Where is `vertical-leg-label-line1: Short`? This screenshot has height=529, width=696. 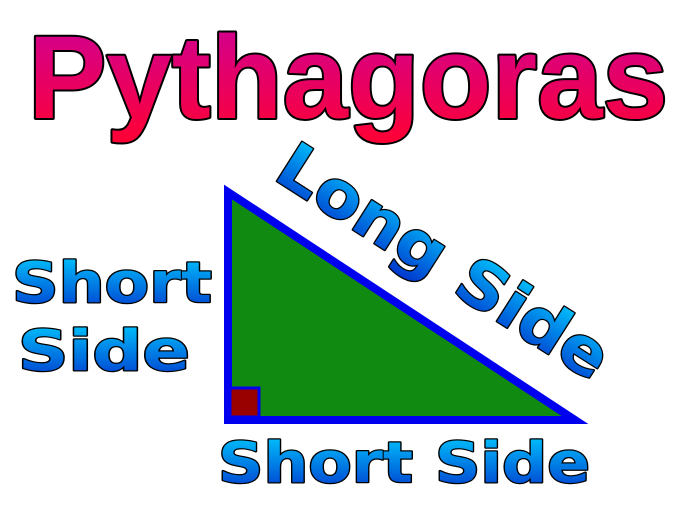 vertical-leg-label-line1: Short is located at coordinates (112, 283).